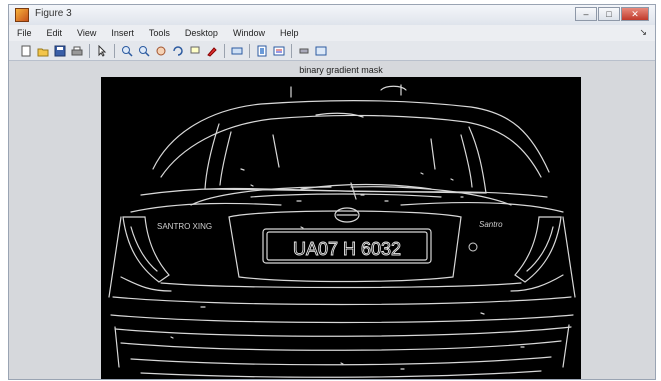  I want to click on badge-right-emblem, so click(473, 247).